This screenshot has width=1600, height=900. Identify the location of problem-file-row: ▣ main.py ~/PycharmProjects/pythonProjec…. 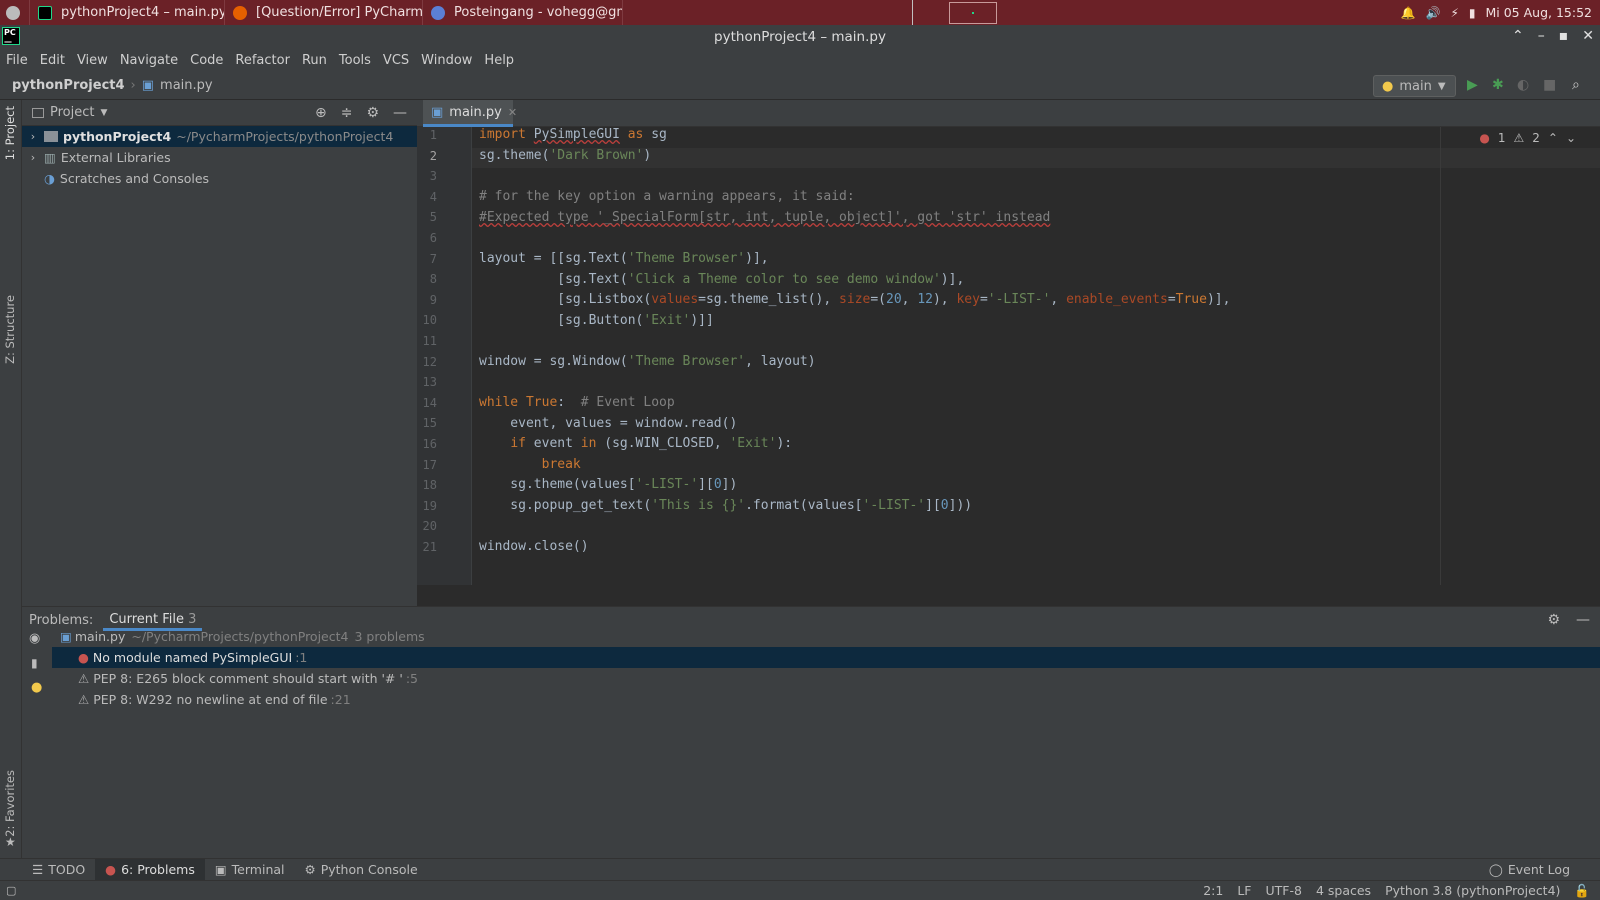
(826, 636).